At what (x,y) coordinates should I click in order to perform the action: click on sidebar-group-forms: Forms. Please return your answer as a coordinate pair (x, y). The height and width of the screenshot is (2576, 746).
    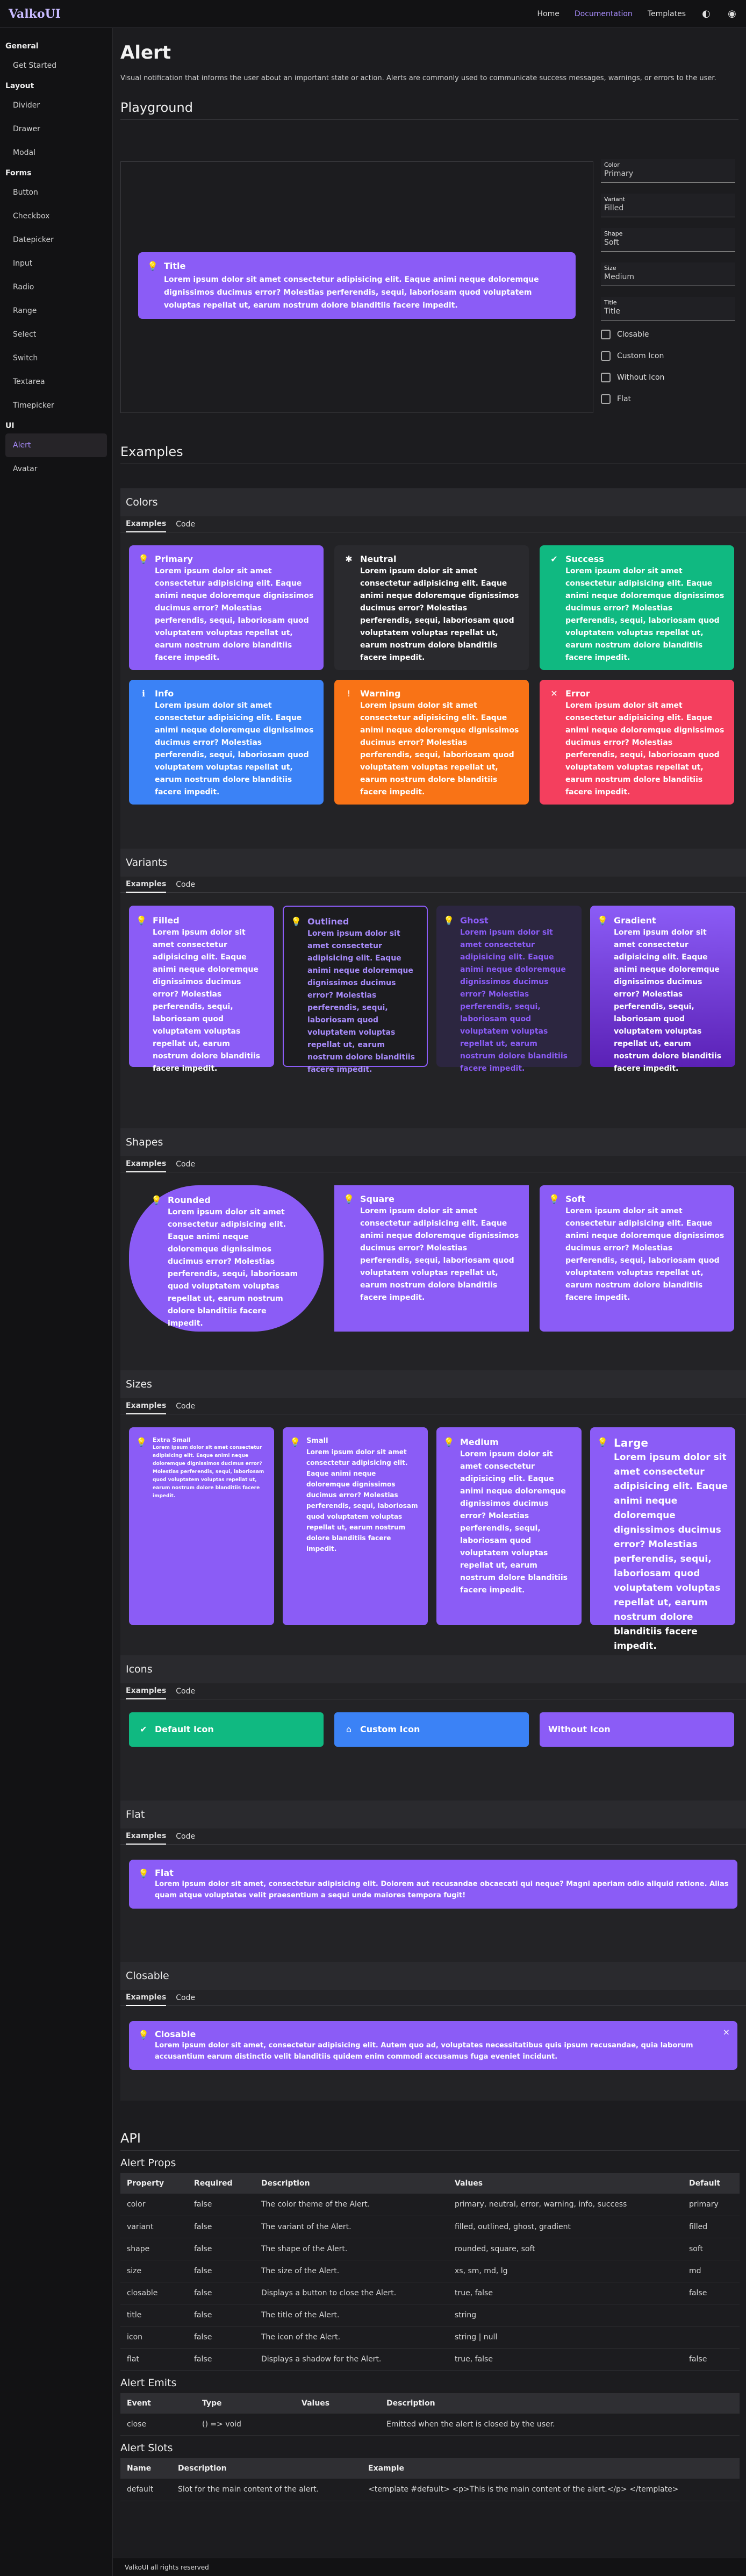
    Looking at the image, I should click on (18, 173).